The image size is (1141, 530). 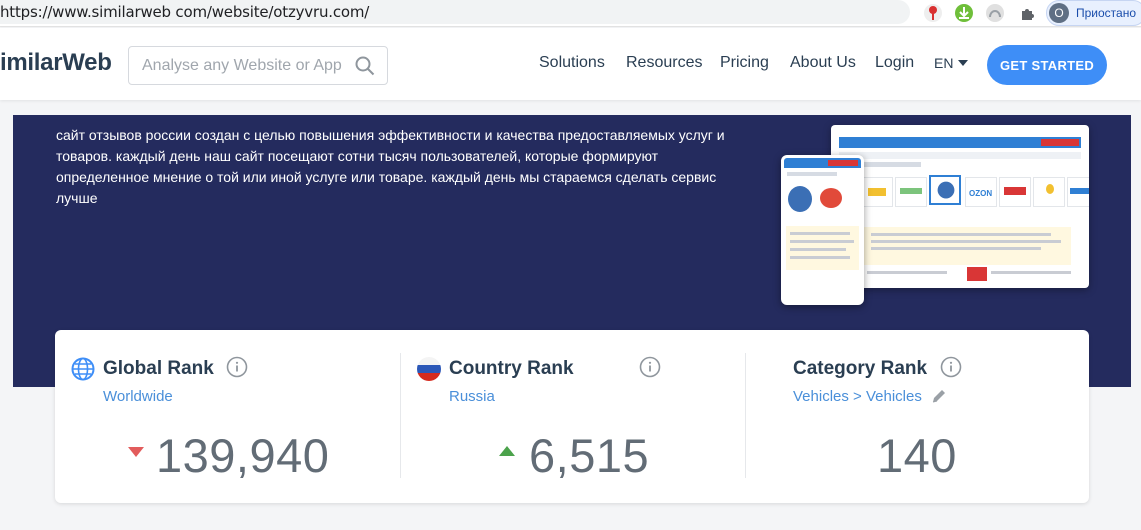 I want to click on country-rank-title: Country Rank, so click(x=511, y=368).